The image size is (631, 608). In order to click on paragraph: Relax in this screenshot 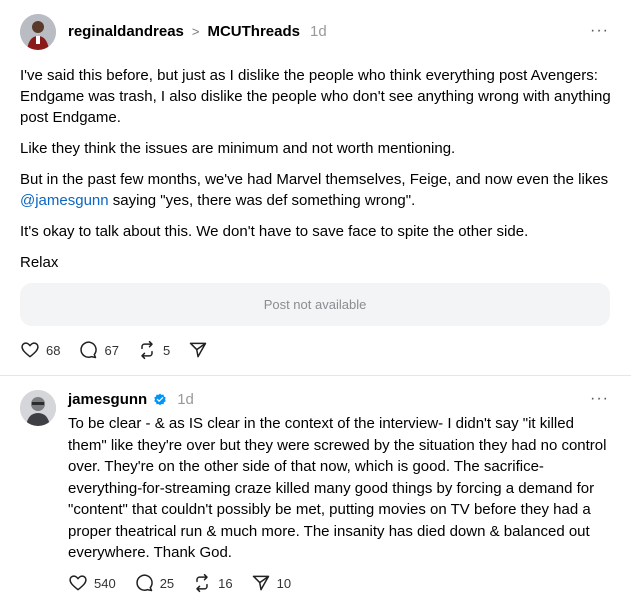, I will do `click(39, 262)`.